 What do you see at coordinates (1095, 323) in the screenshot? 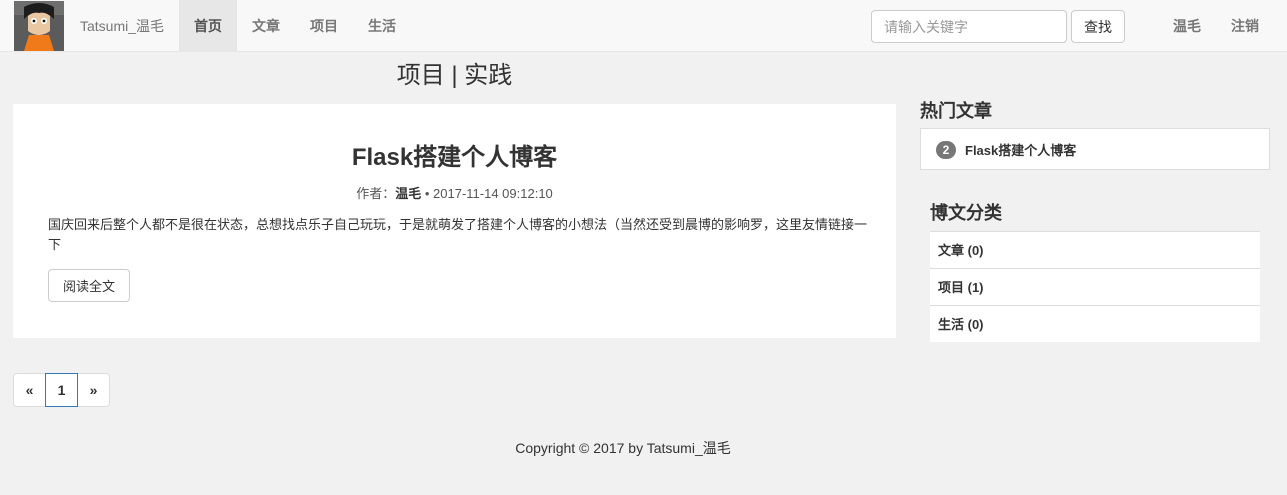
I see `category-item-life: 生活 (0)` at bounding box center [1095, 323].